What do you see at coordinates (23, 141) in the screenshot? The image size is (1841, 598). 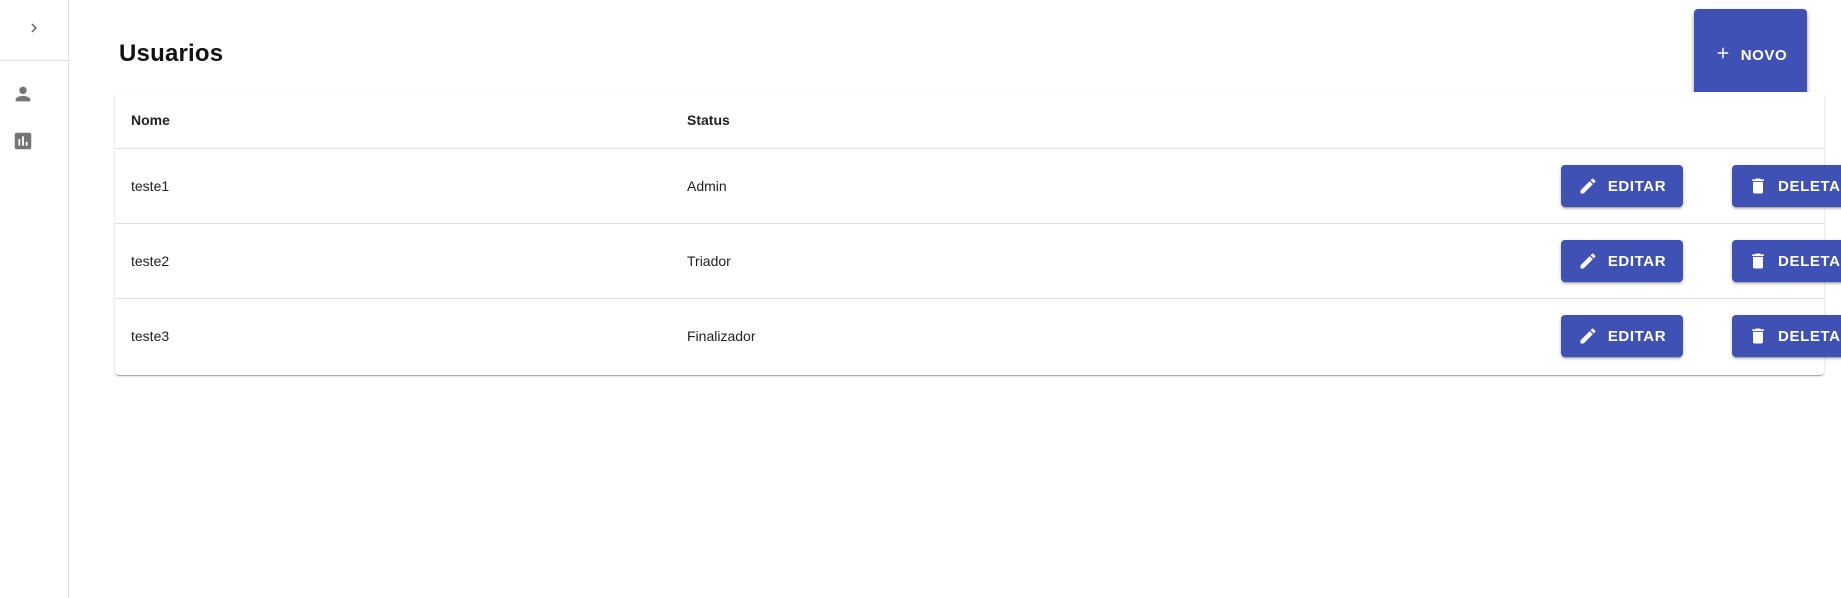 I see `bar-chart-icon` at bounding box center [23, 141].